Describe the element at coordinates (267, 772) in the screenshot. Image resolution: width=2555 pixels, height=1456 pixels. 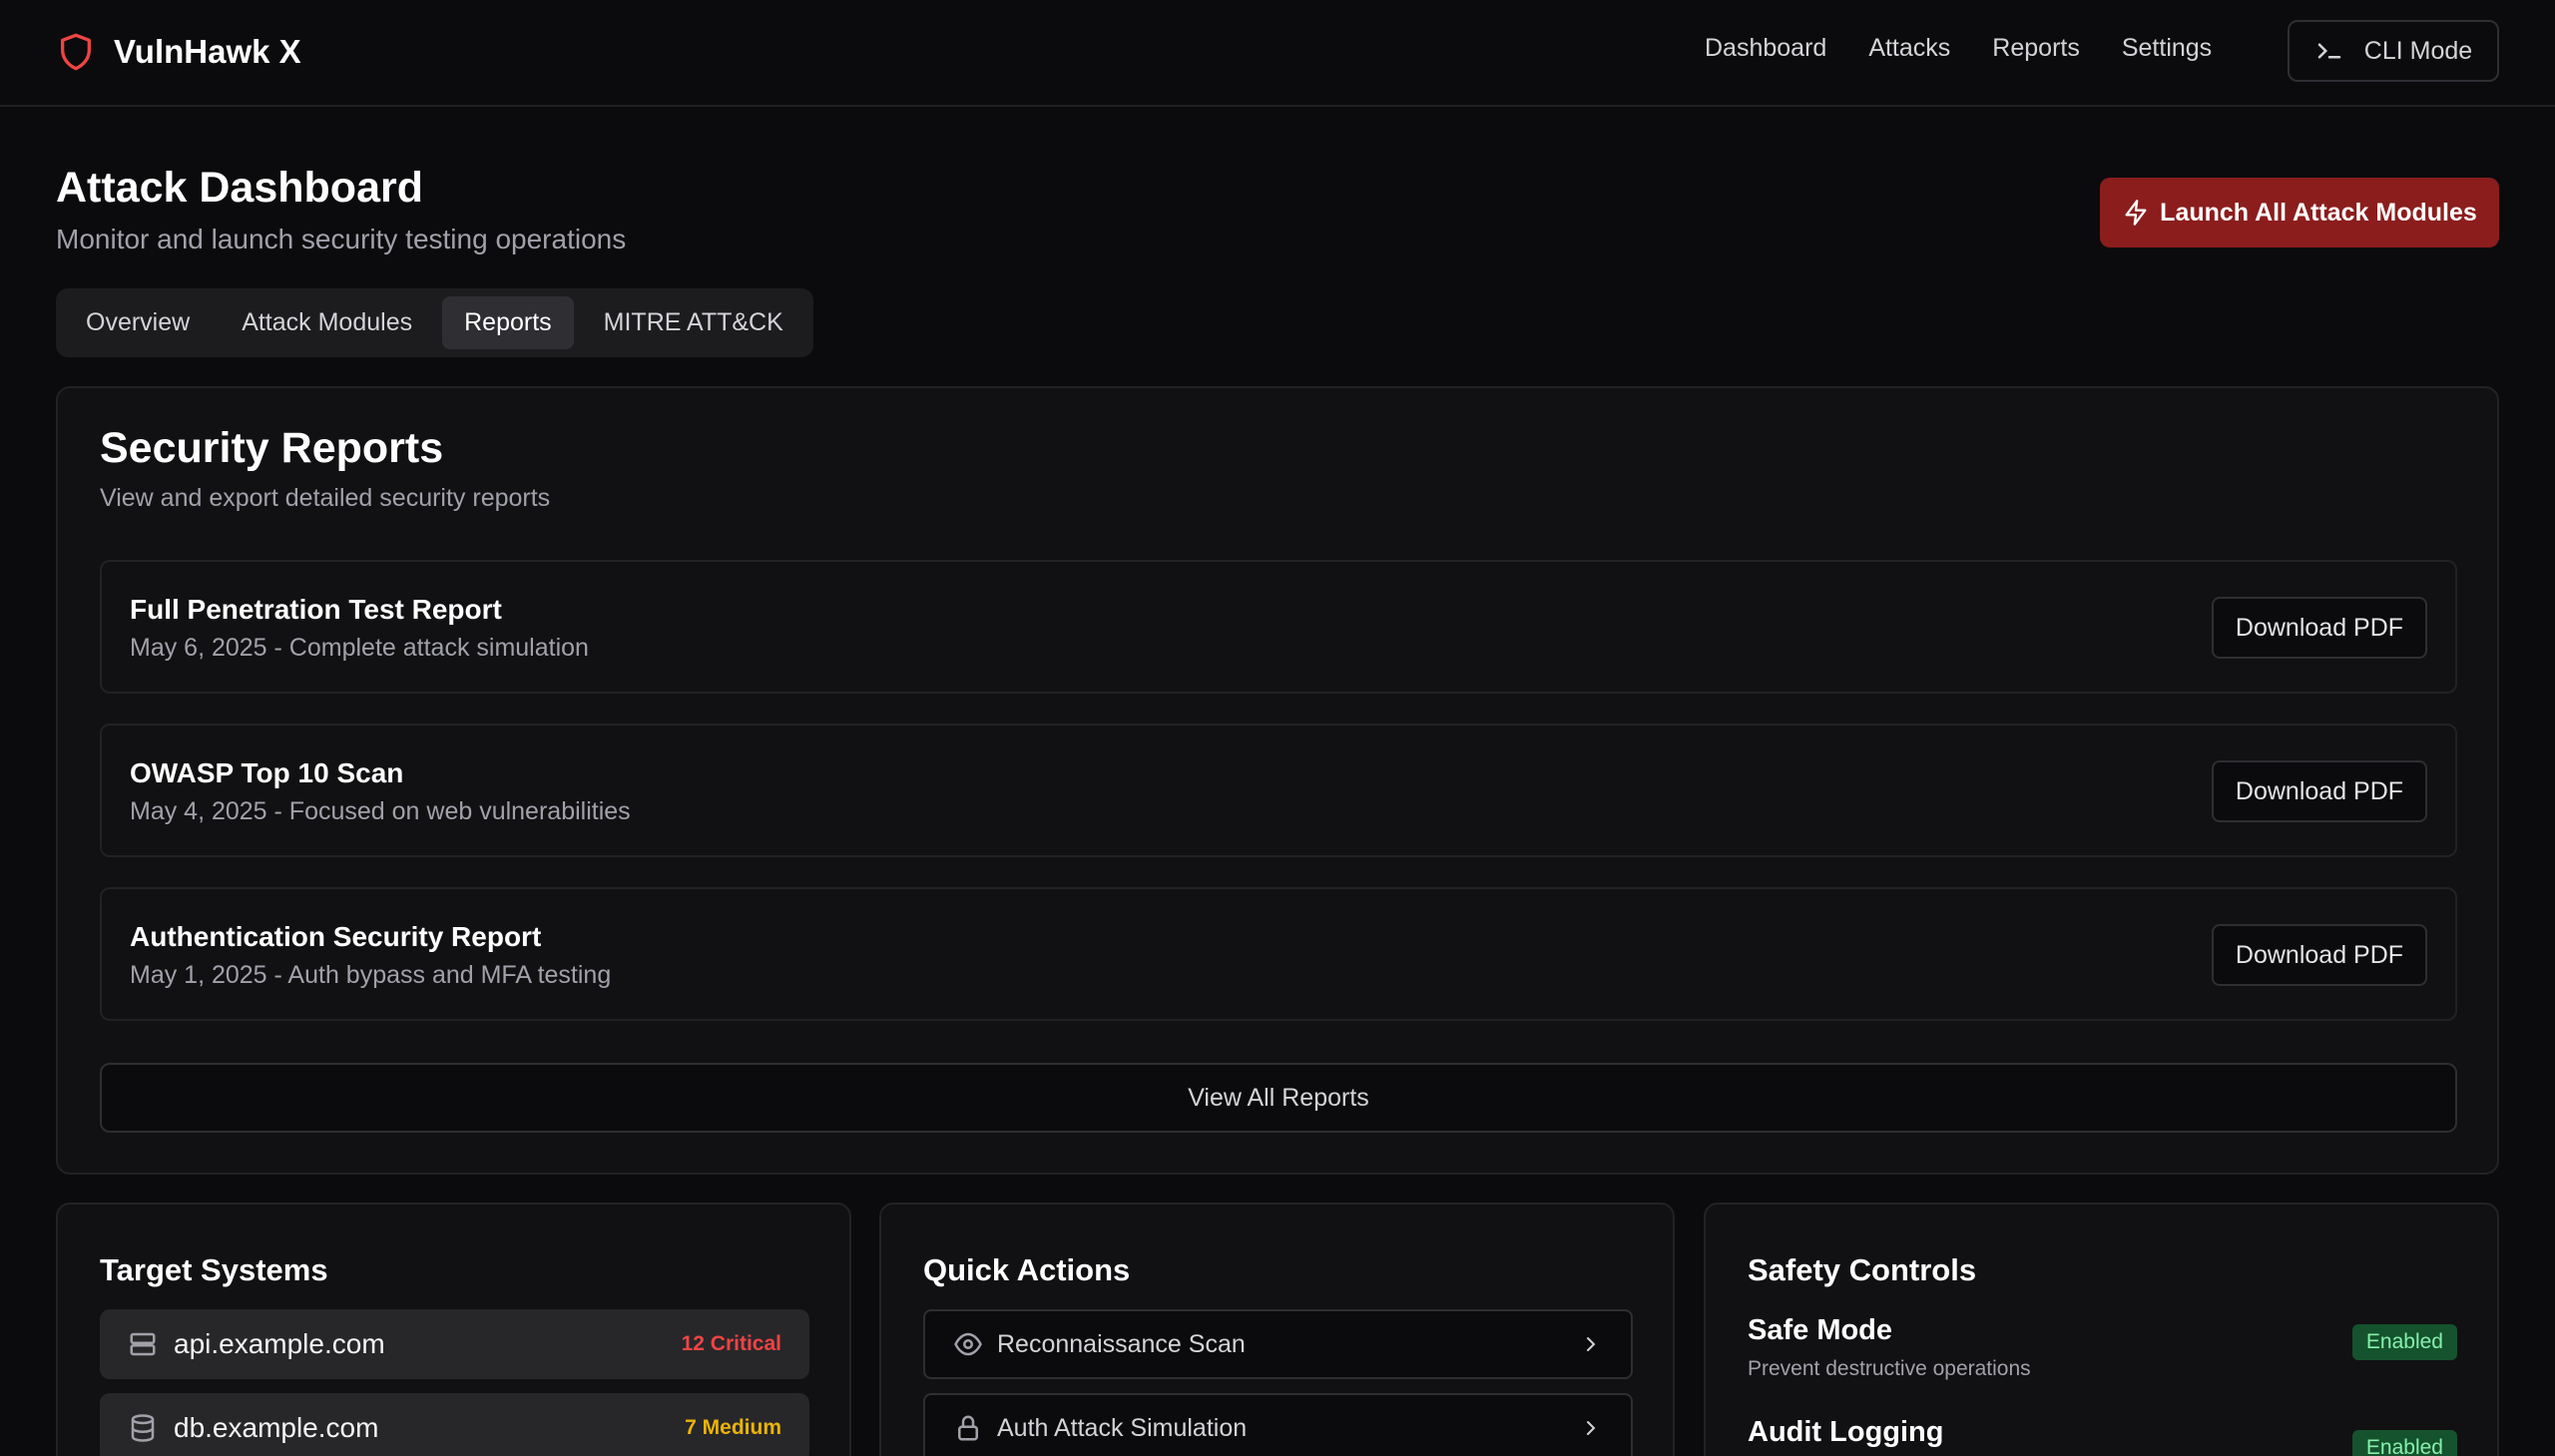
I see `report-name: OWASP Top 10 Scan` at that location.